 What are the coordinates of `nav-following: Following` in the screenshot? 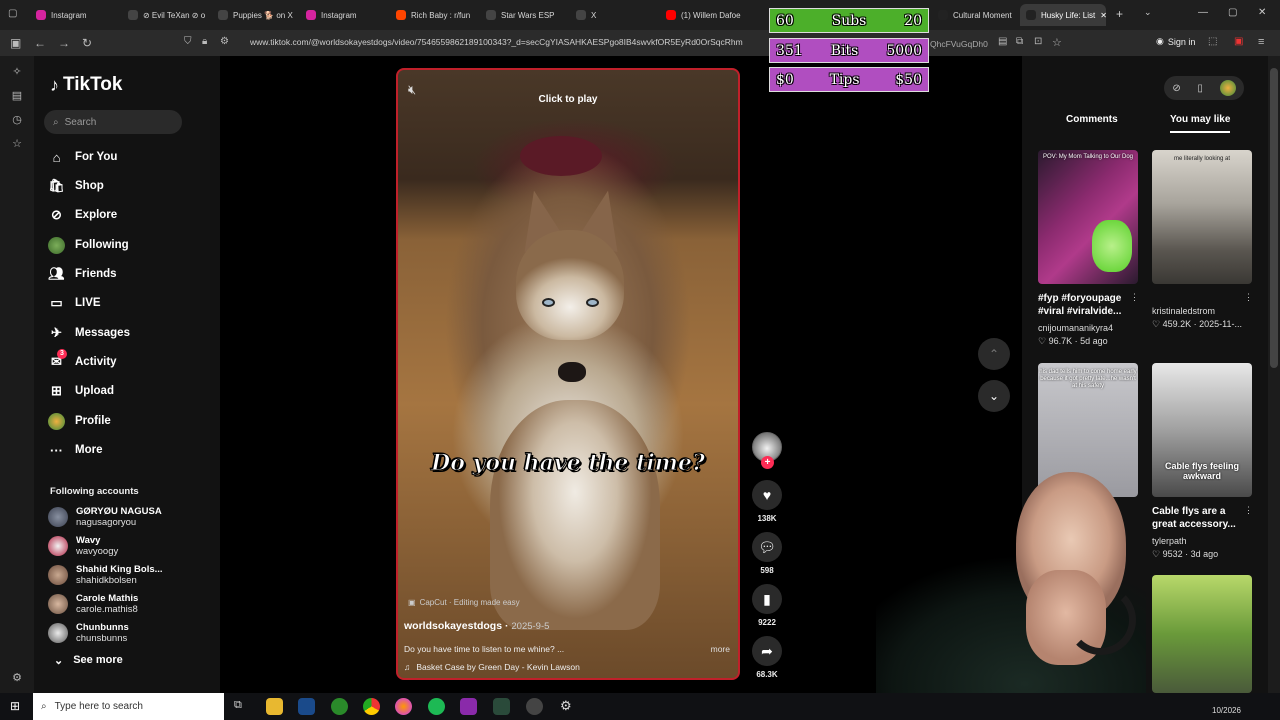 It's located at (88, 245).